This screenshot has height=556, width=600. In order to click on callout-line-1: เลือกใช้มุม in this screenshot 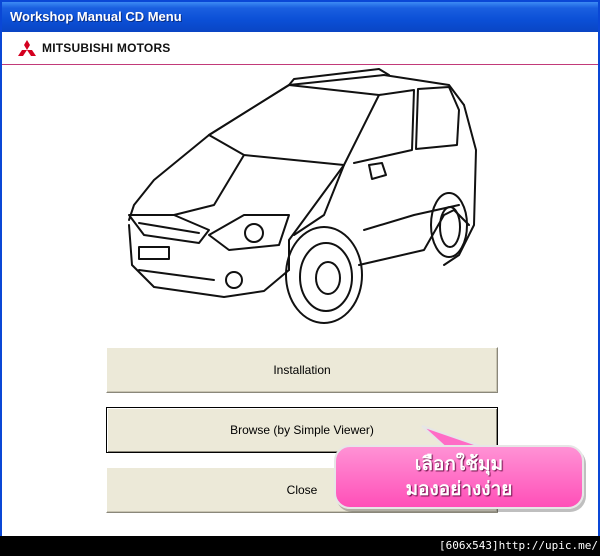, I will do `click(459, 464)`.